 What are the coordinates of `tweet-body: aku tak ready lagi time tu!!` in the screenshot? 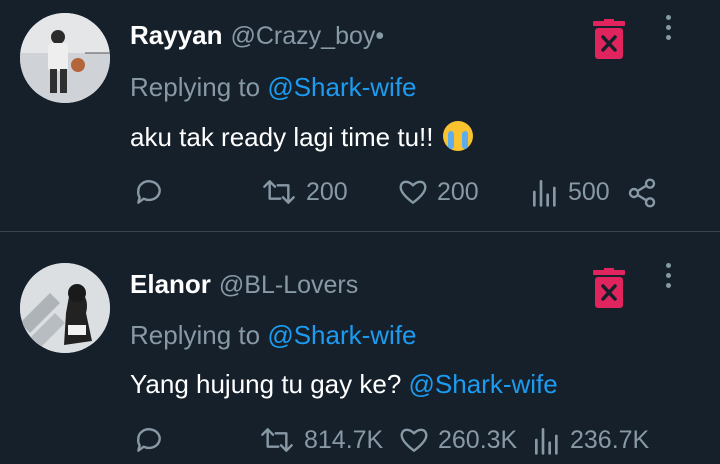 It's located at (282, 137).